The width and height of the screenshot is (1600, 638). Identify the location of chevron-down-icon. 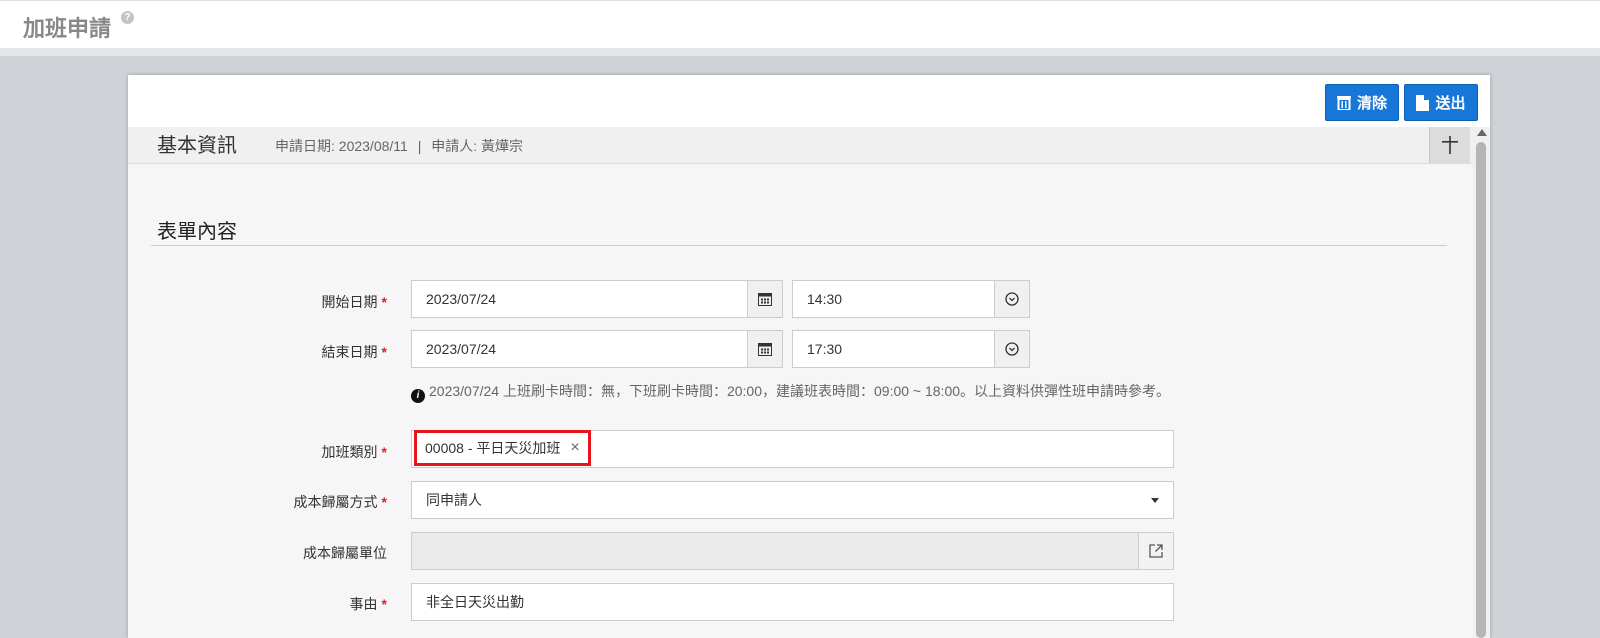
(1155, 500).